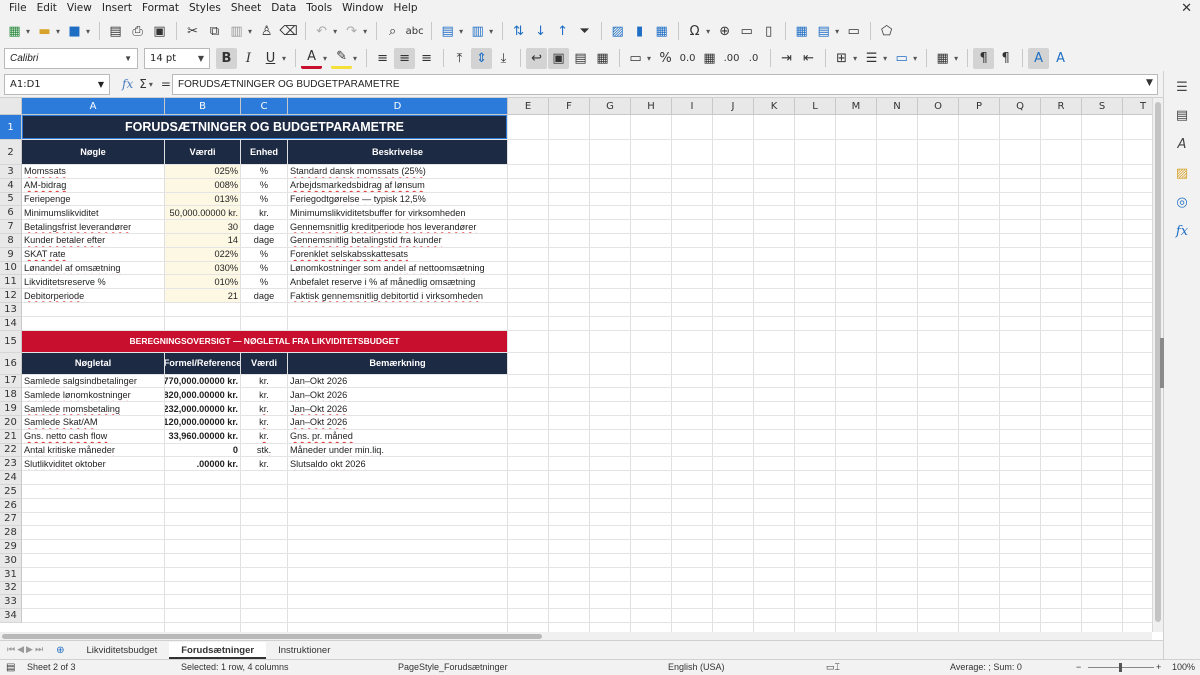  I want to click on kpi-key-cell: Samlede salgsindbetalinger, so click(93, 381).